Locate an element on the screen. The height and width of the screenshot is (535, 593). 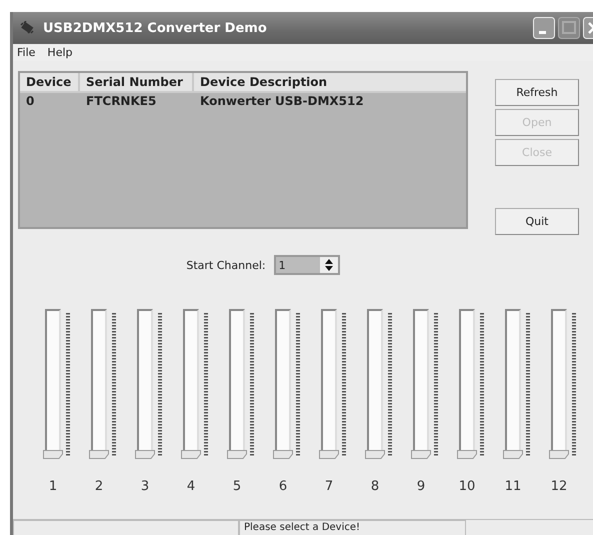
menu-item: Help is located at coordinates (59, 52).